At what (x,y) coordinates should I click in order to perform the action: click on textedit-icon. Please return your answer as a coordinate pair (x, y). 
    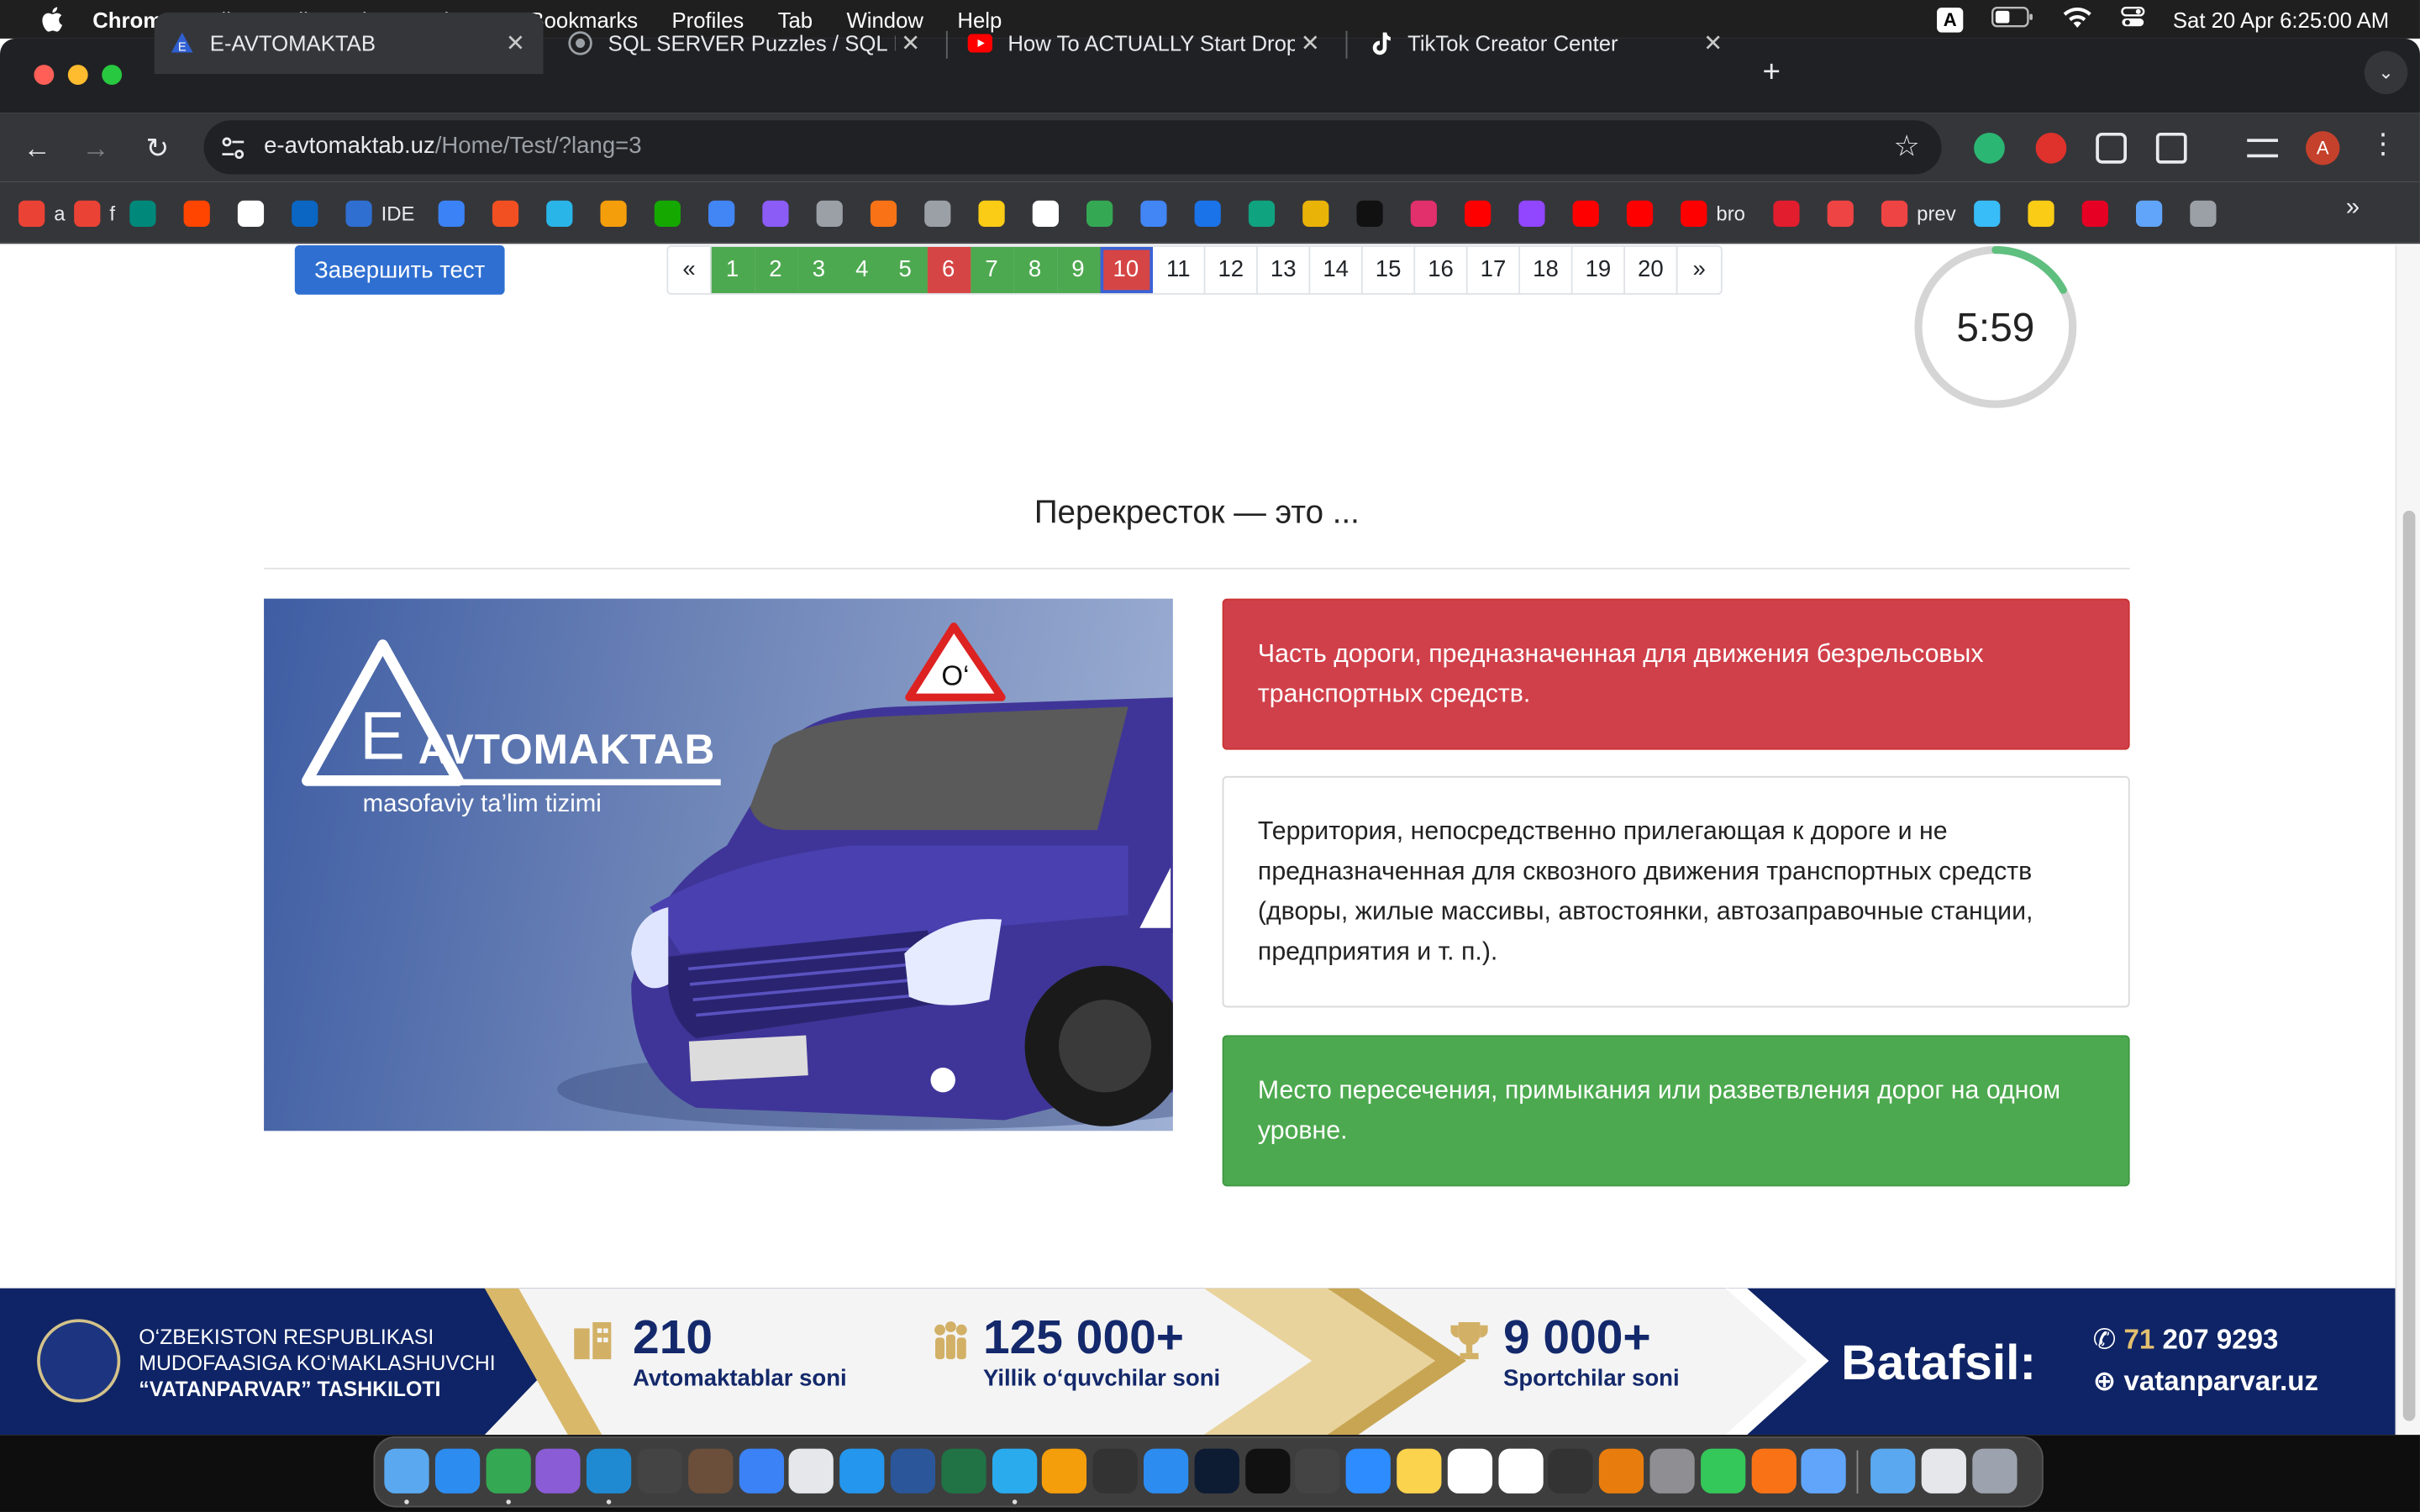
    Looking at the image, I should click on (659, 1471).